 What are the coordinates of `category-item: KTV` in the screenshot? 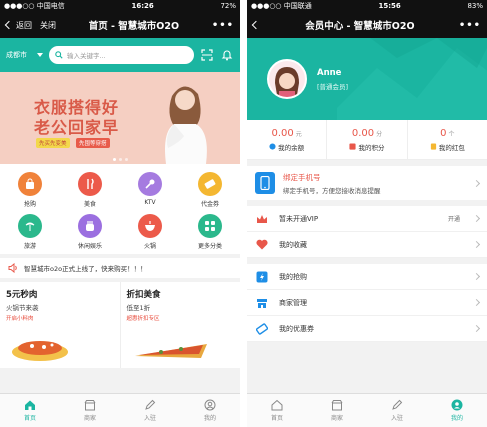 It's located at (150, 190).